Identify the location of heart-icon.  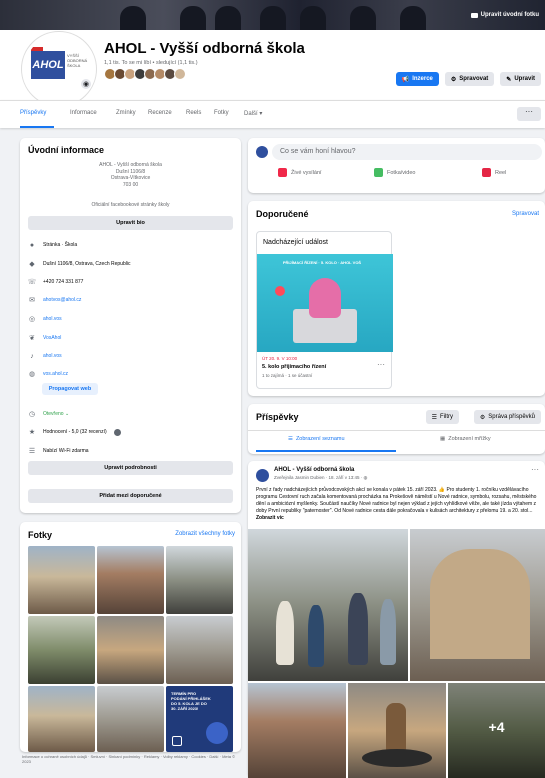
(280, 291).